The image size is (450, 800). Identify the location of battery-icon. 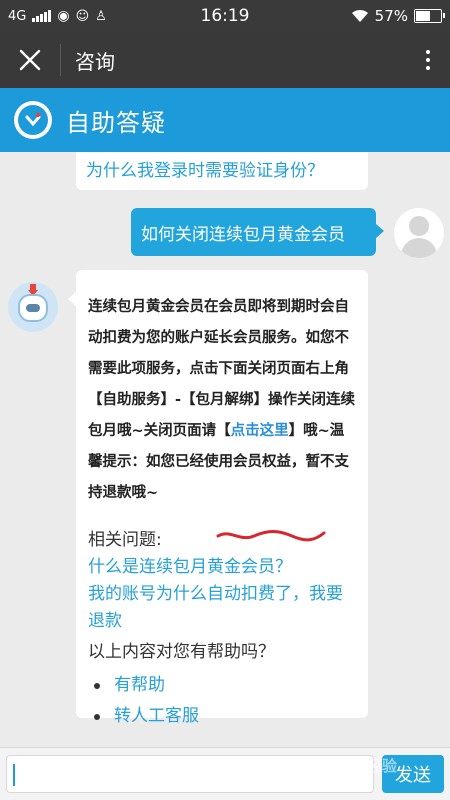
(429, 16).